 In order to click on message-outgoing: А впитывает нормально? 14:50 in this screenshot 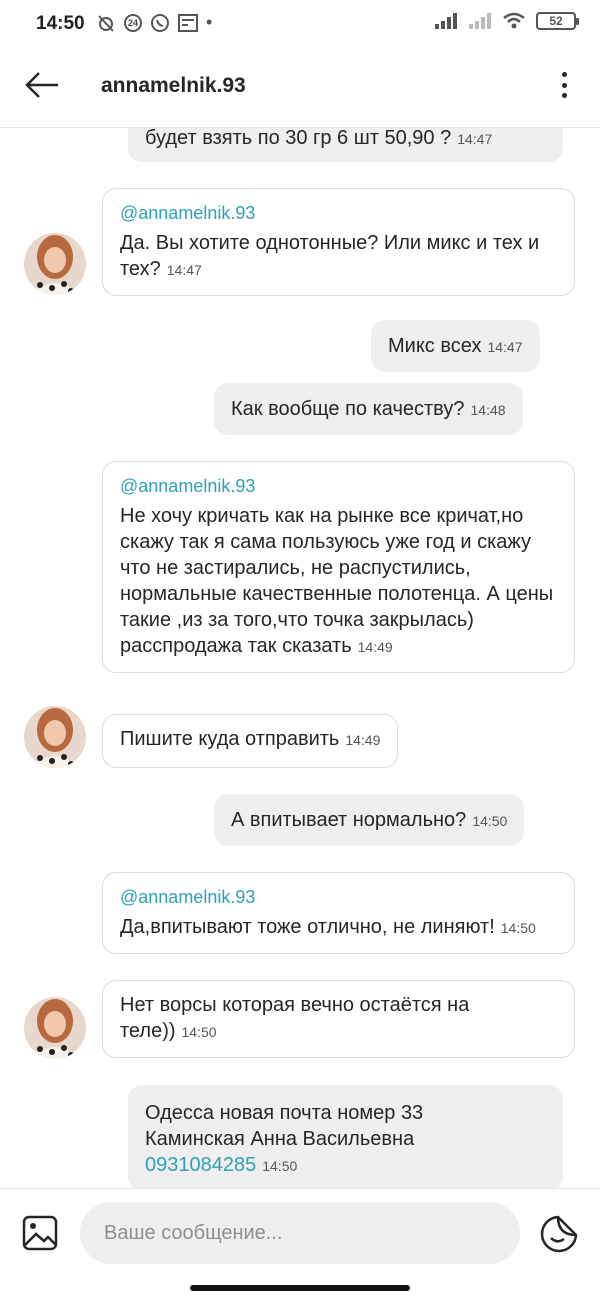, I will do `click(369, 820)`.